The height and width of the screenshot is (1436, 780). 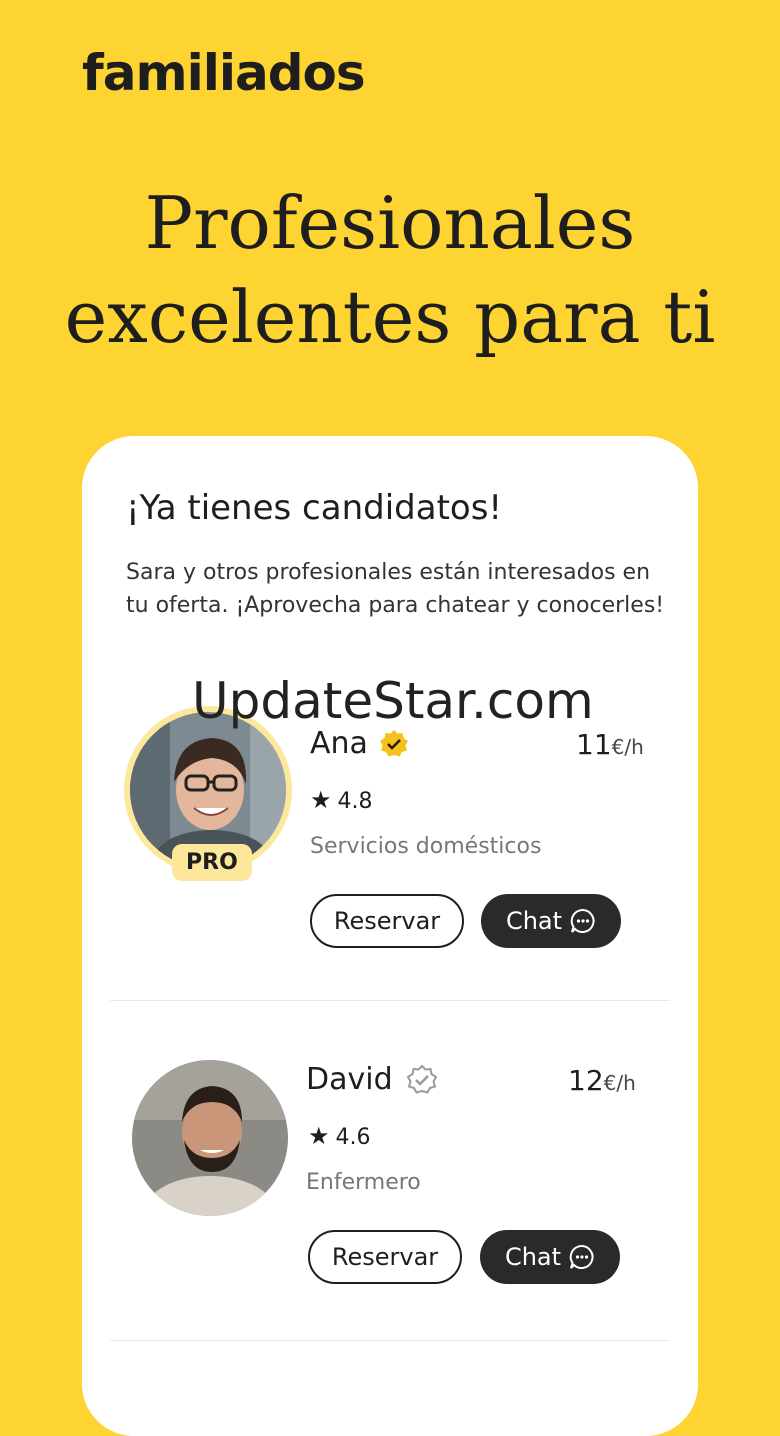 What do you see at coordinates (426, 846) in the screenshot?
I see `candidate-service: Servicios domésticos` at bounding box center [426, 846].